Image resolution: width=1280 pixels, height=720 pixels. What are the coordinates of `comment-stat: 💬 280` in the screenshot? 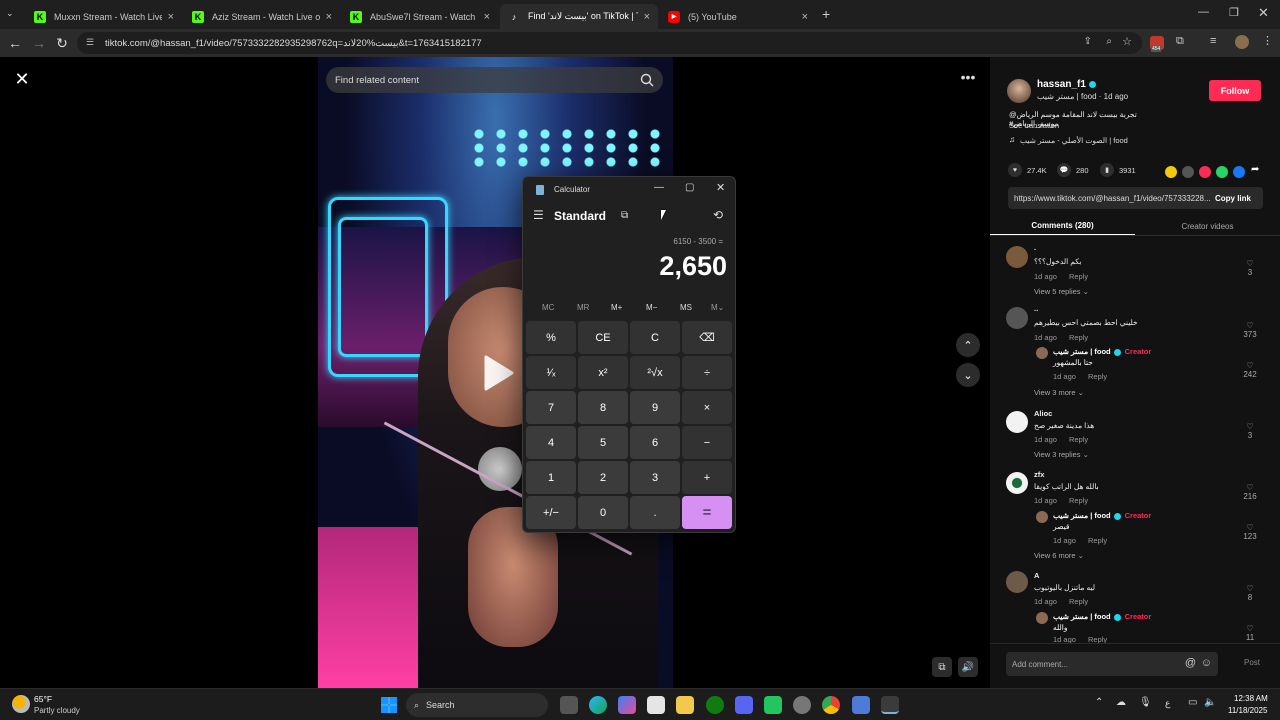 It's located at (1073, 170).